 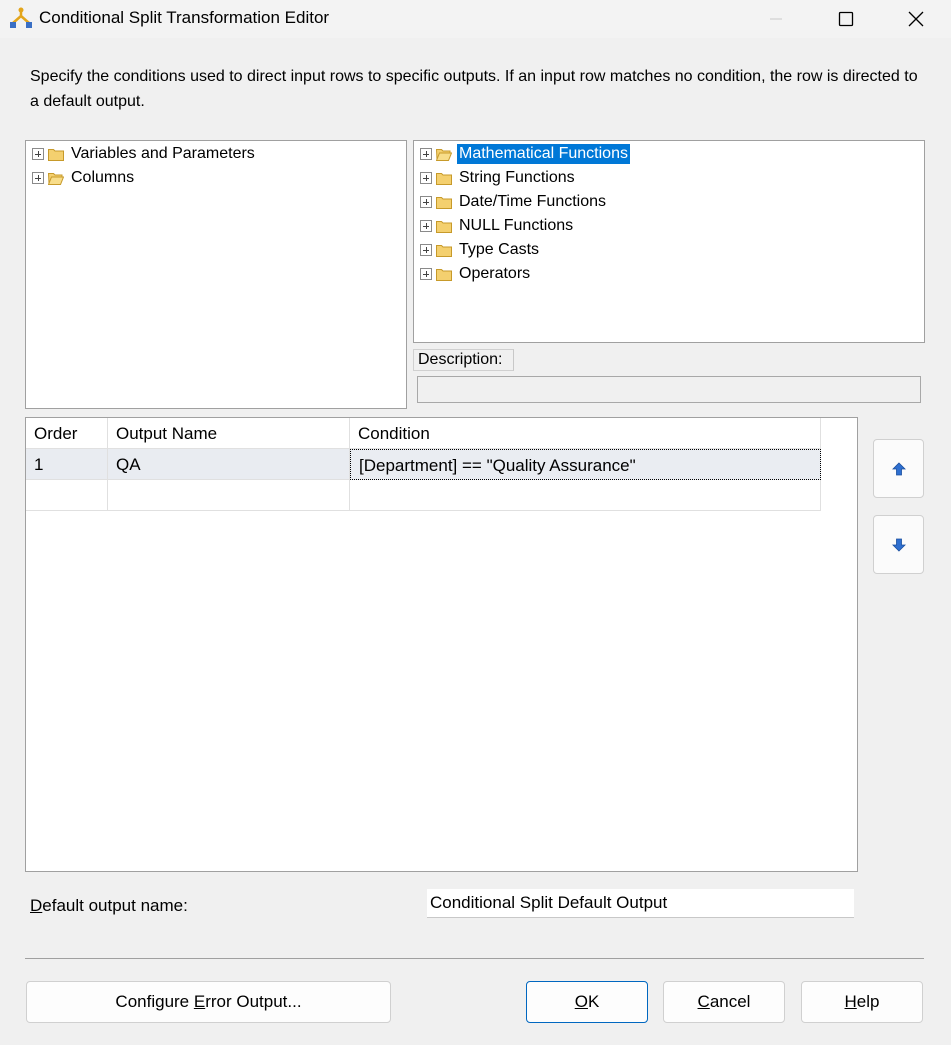 What do you see at coordinates (585, 433) in the screenshot?
I see `column-header-condition: Condition` at bounding box center [585, 433].